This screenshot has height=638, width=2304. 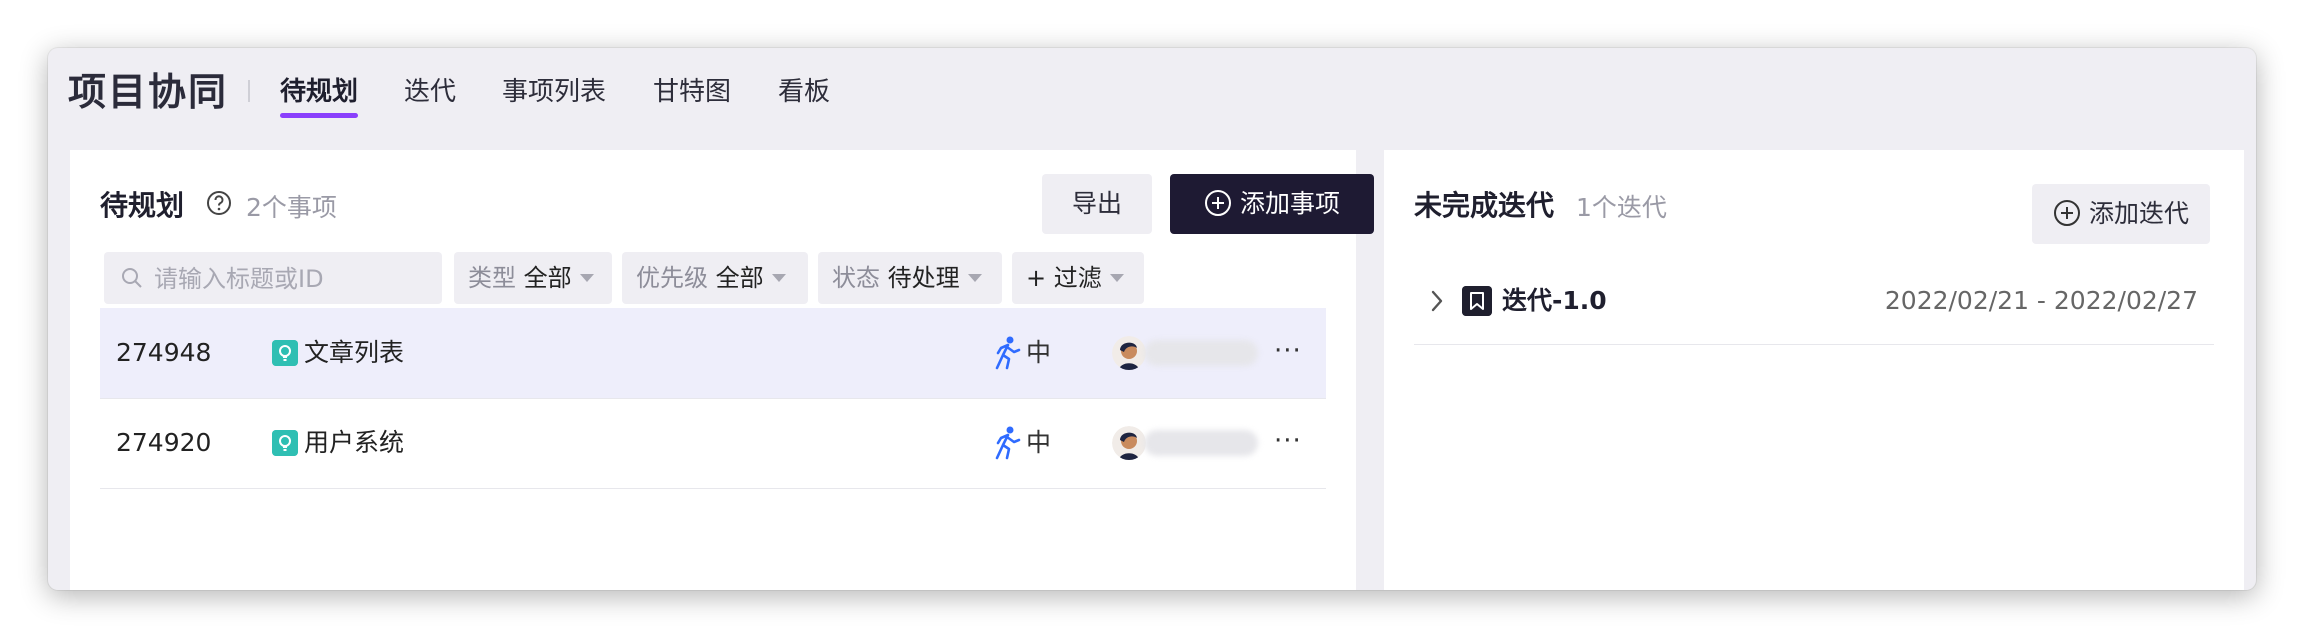 What do you see at coordinates (492, 278) in the screenshot?
I see `filter-type-label: 类型` at bounding box center [492, 278].